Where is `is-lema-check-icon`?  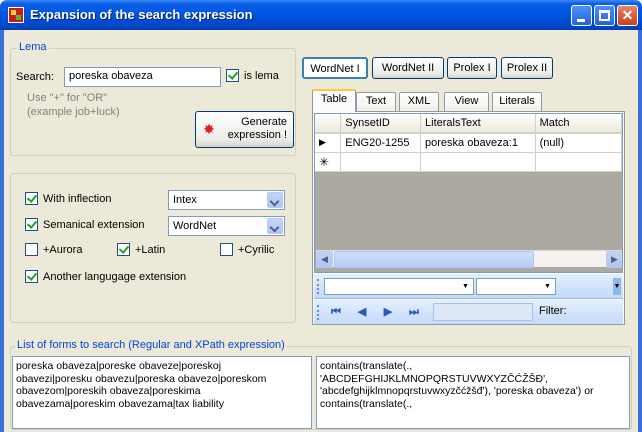 is-lema-check-icon is located at coordinates (232, 75).